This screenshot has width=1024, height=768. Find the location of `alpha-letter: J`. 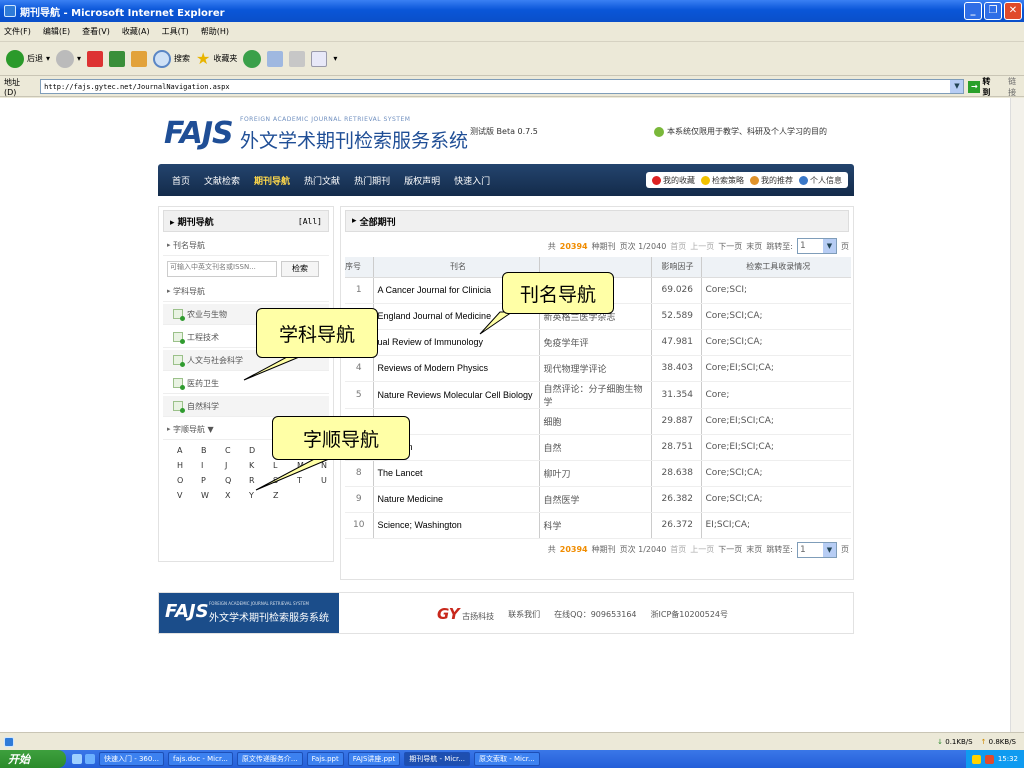

alpha-letter: J is located at coordinates (237, 465).